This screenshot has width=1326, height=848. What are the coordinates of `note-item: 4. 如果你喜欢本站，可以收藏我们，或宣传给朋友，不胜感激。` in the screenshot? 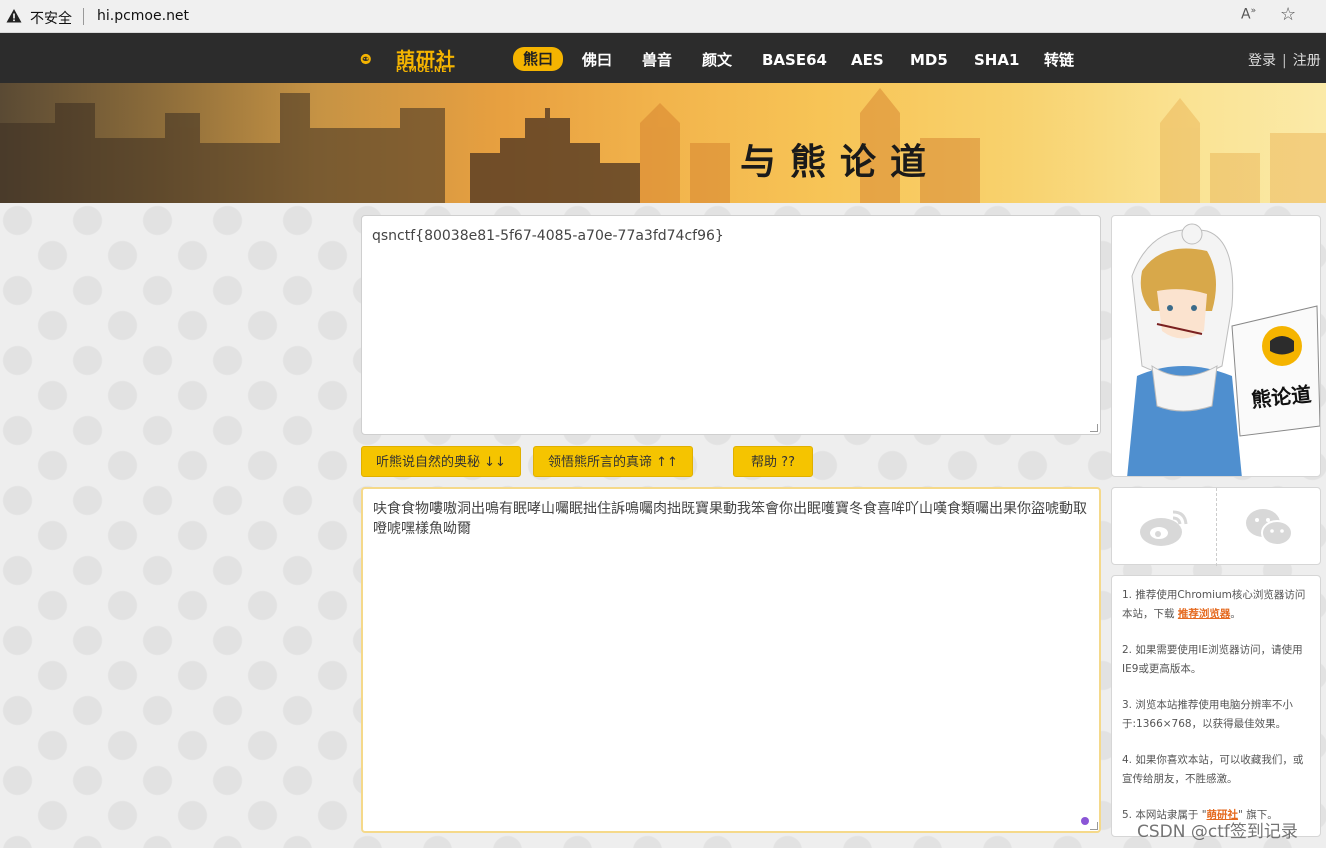 It's located at (1213, 769).